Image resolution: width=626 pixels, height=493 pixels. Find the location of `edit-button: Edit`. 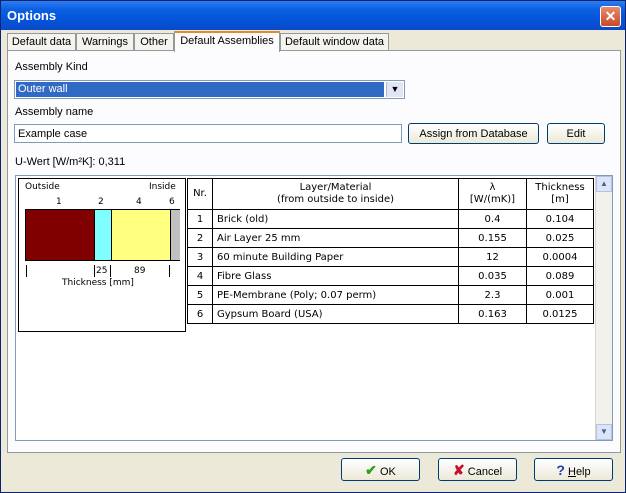

edit-button: Edit is located at coordinates (576, 133).